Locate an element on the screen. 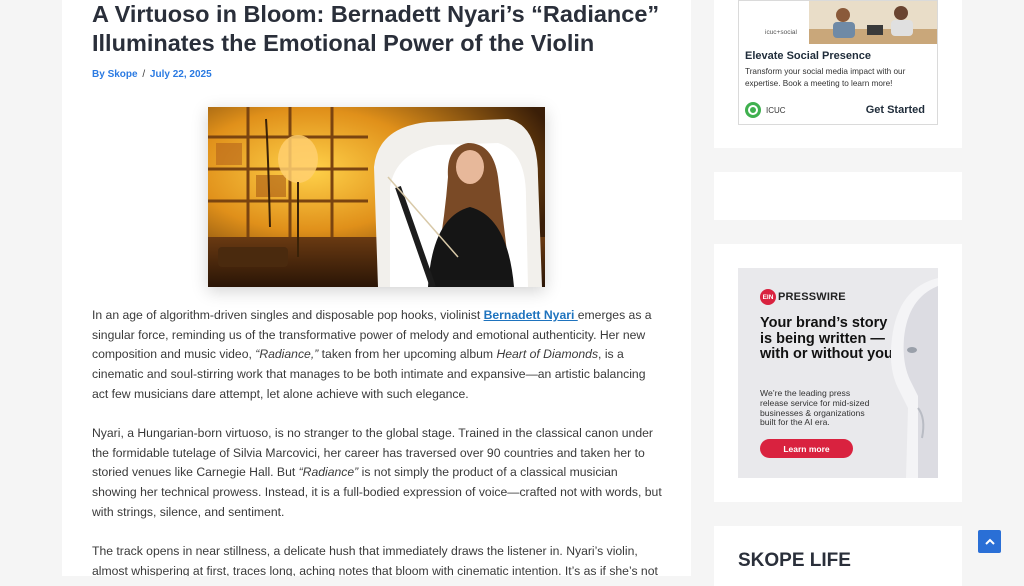 This screenshot has width=1024, height=586. artist-link: Bernadett Nyari is located at coordinates (531, 315).